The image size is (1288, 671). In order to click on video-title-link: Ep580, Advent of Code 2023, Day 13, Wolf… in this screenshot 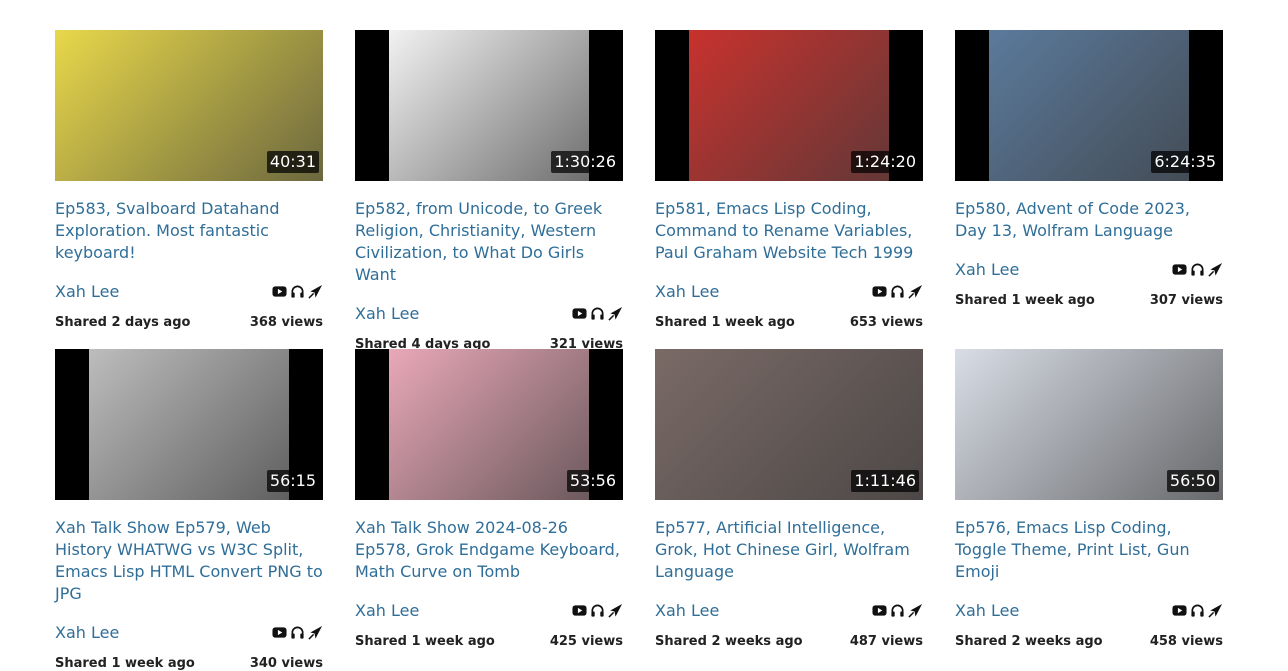, I will do `click(1089, 220)`.